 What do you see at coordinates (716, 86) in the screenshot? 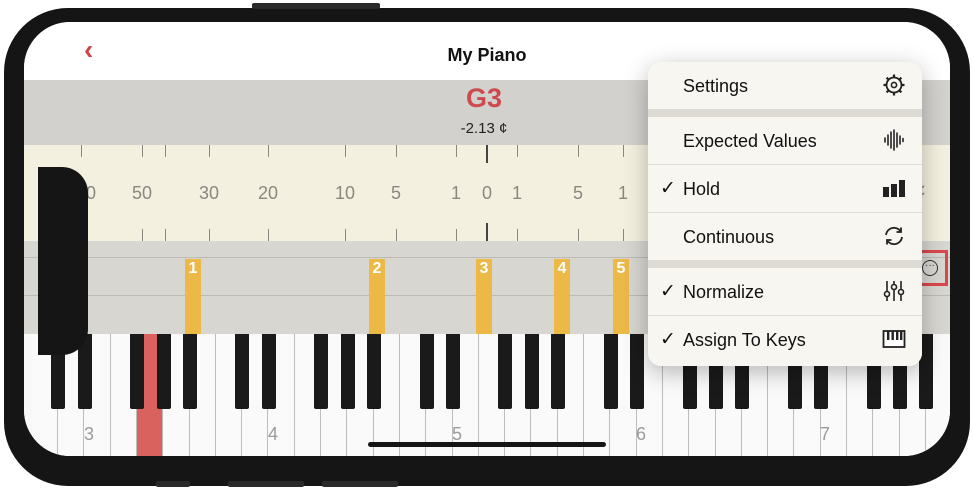
I see `menu-item-label: Settings` at bounding box center [716, 86].